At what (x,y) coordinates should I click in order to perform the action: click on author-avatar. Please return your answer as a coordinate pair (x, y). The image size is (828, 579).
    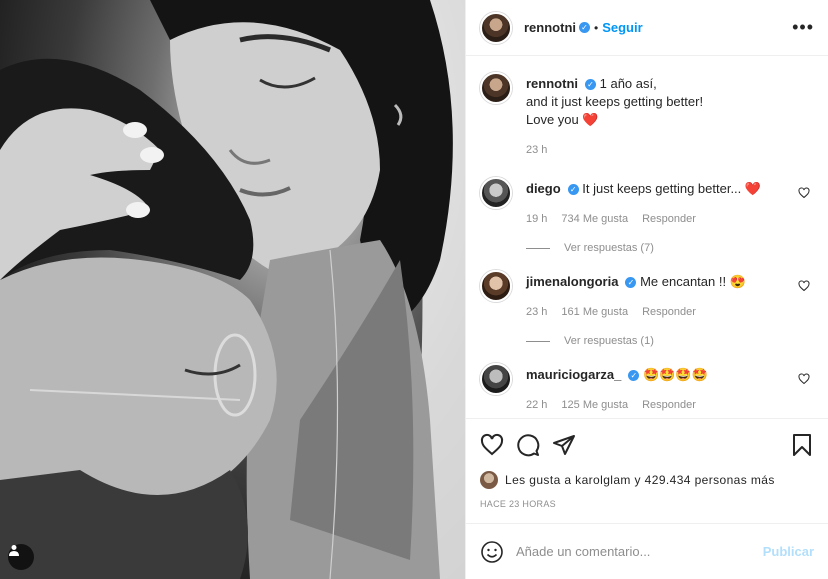
    Looking at the image, I should click on (496, 27).